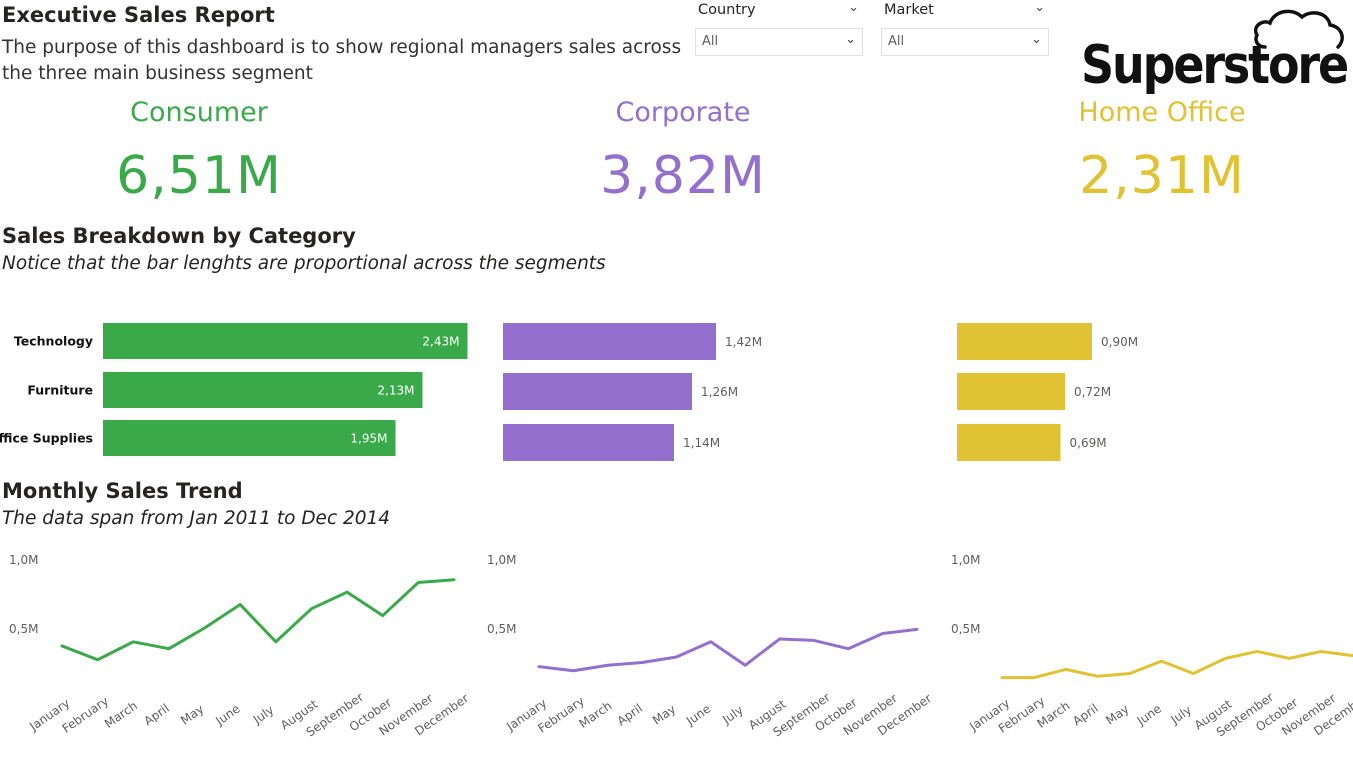 The height and width of the screenshot is (762, 1353). I want to click on data-label: 0,90M, so click(1119, 342).